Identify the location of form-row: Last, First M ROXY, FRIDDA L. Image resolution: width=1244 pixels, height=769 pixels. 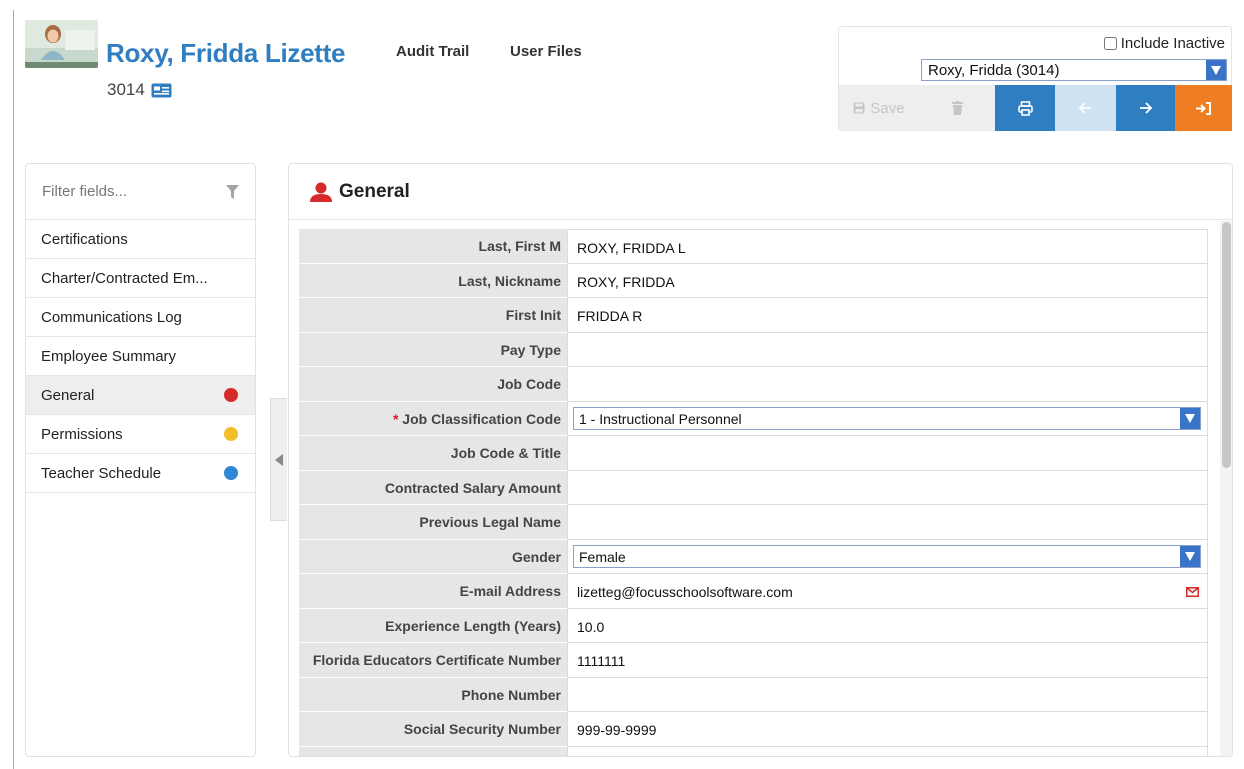
(753, 246).